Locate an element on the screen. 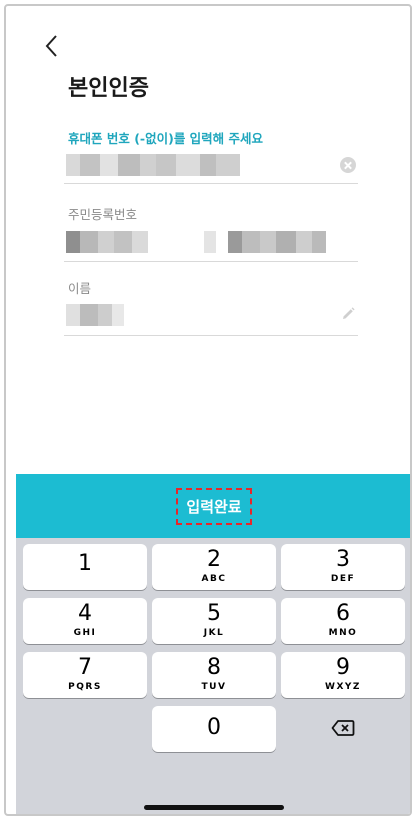 This screenshot has width=416, height=820. key-letters: MNO is located at coordinates (343, 633).